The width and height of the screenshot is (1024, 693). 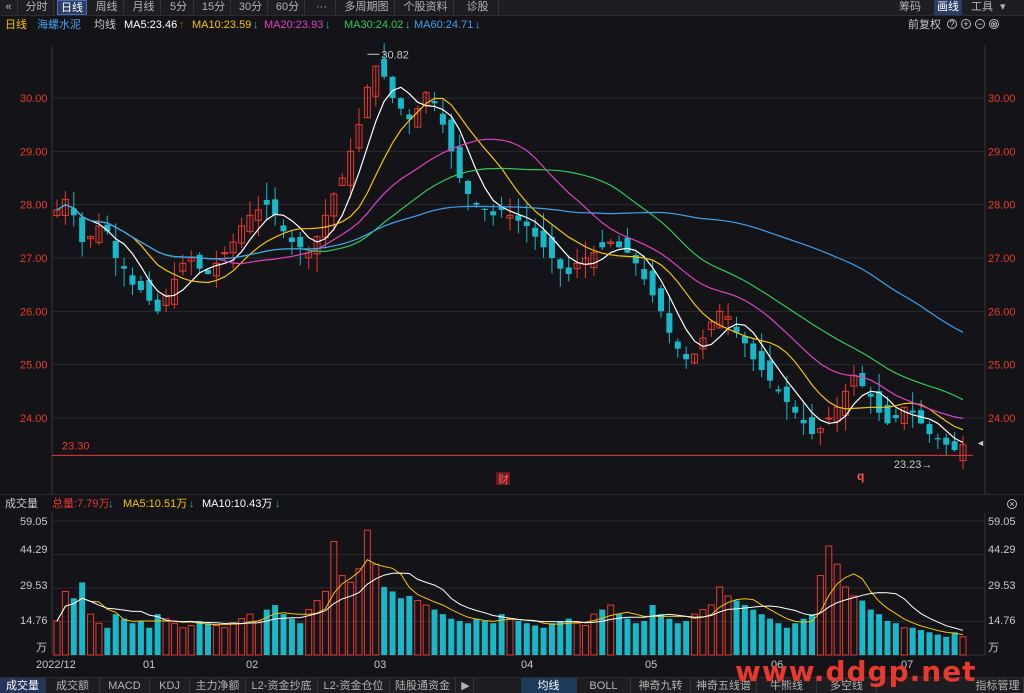 I want to click on close-volume-icon: ×, so click(x=1012, y=504).